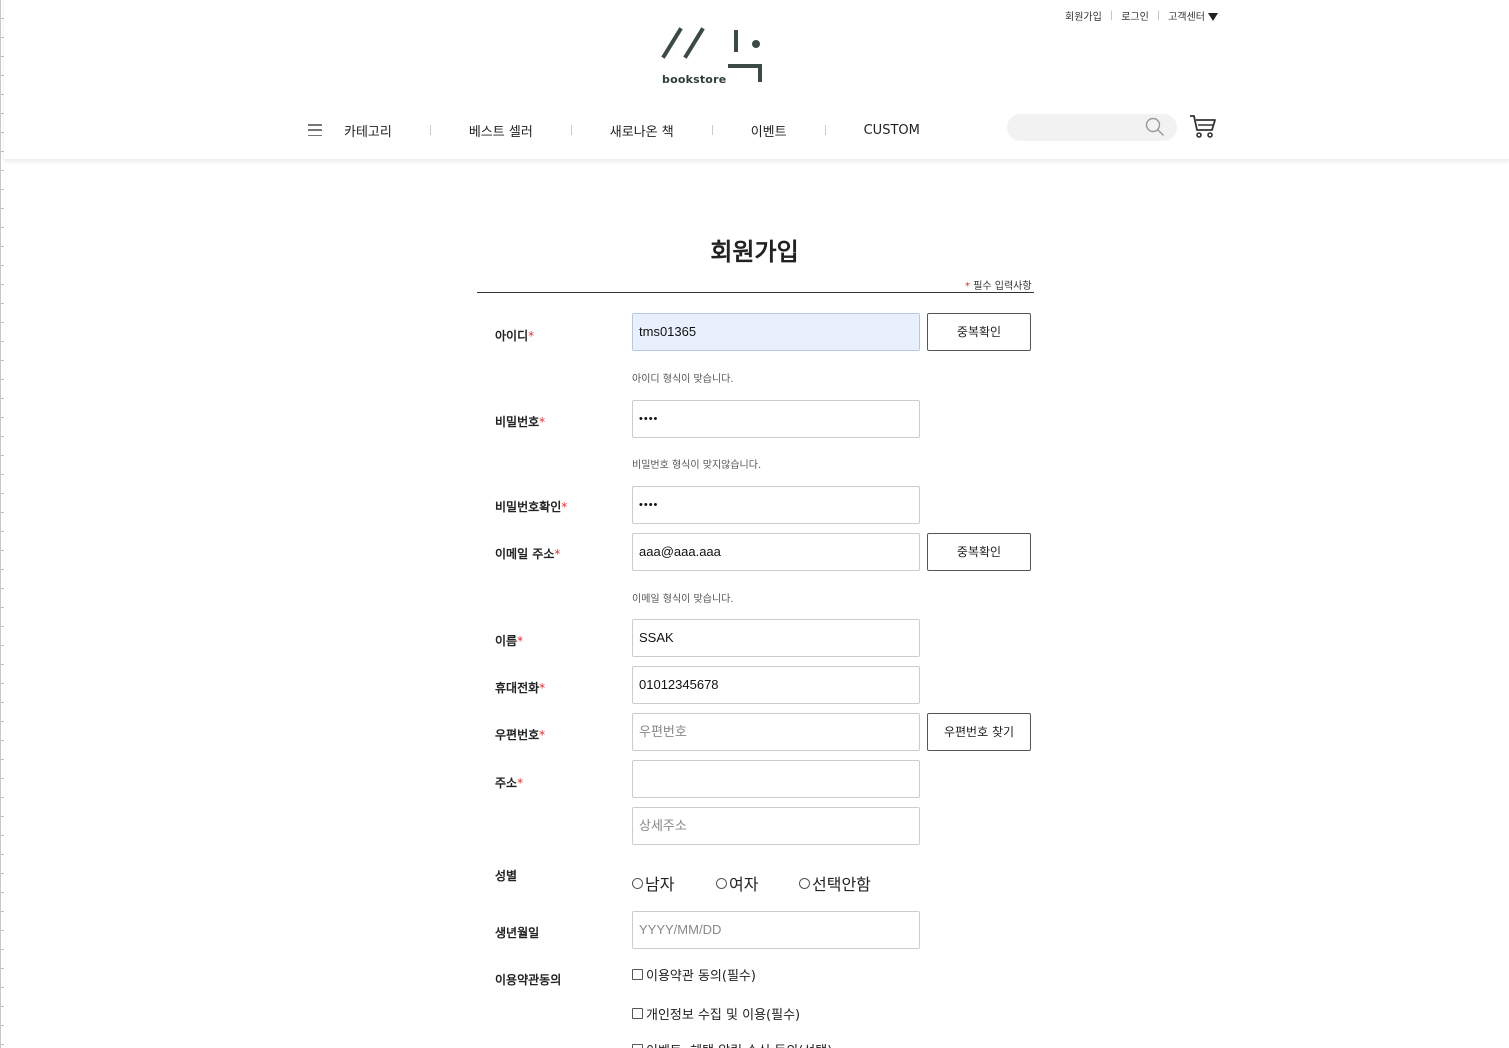  Describe the element at coordinates (663, 731) in the screenshot. I see `postcode-placeholder: 우편번호` at that location.